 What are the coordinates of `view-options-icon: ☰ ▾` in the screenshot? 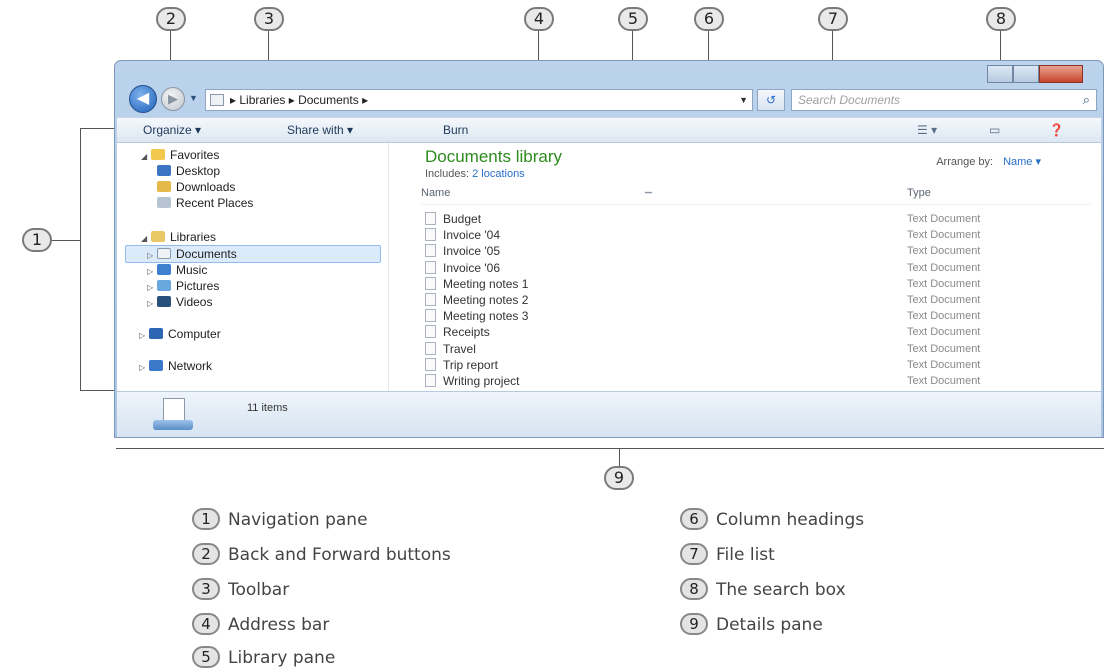 It's located at (927, 130).